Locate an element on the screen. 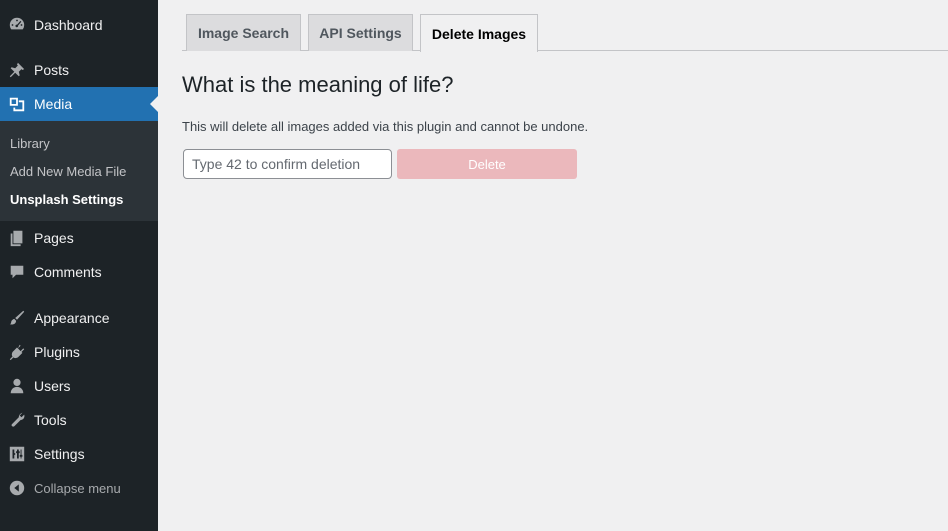 The height and width of the screenshot is (531, 948). menu-label: Comments is located at coordinates (68, 272).